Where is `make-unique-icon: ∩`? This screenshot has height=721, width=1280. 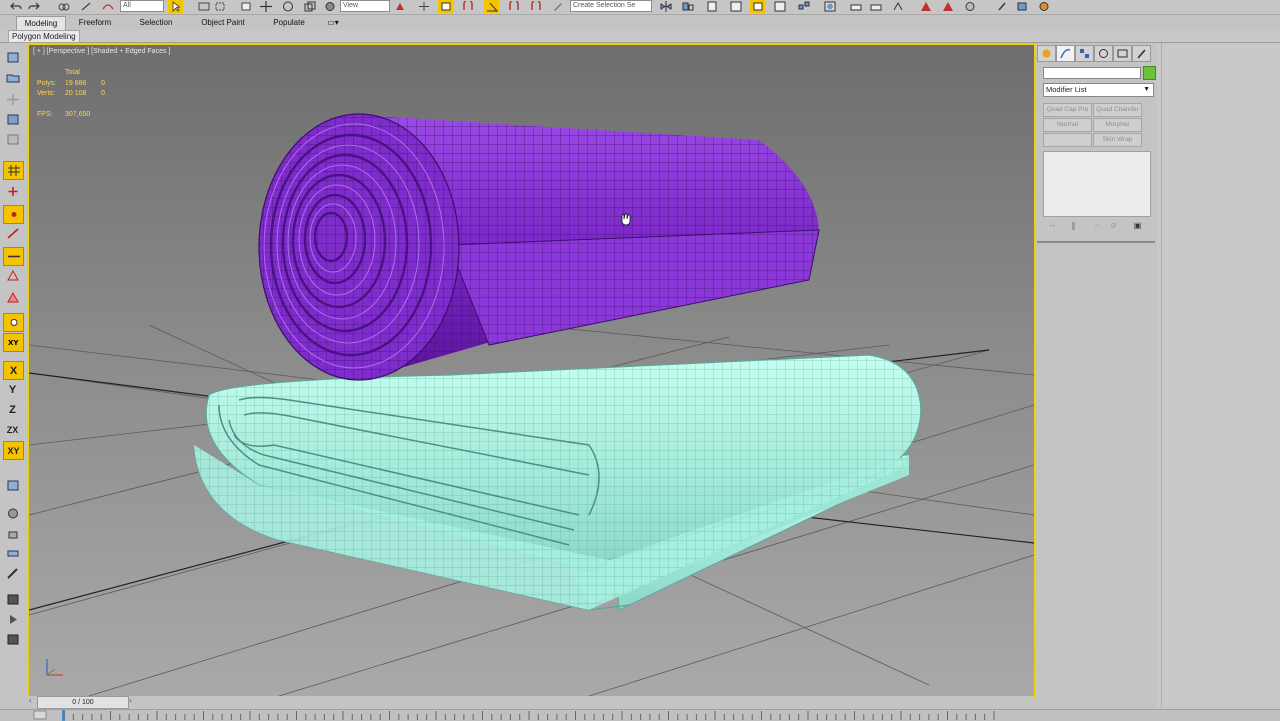 make-unique-icon: ∩ is located at coordinates (1097, 226).